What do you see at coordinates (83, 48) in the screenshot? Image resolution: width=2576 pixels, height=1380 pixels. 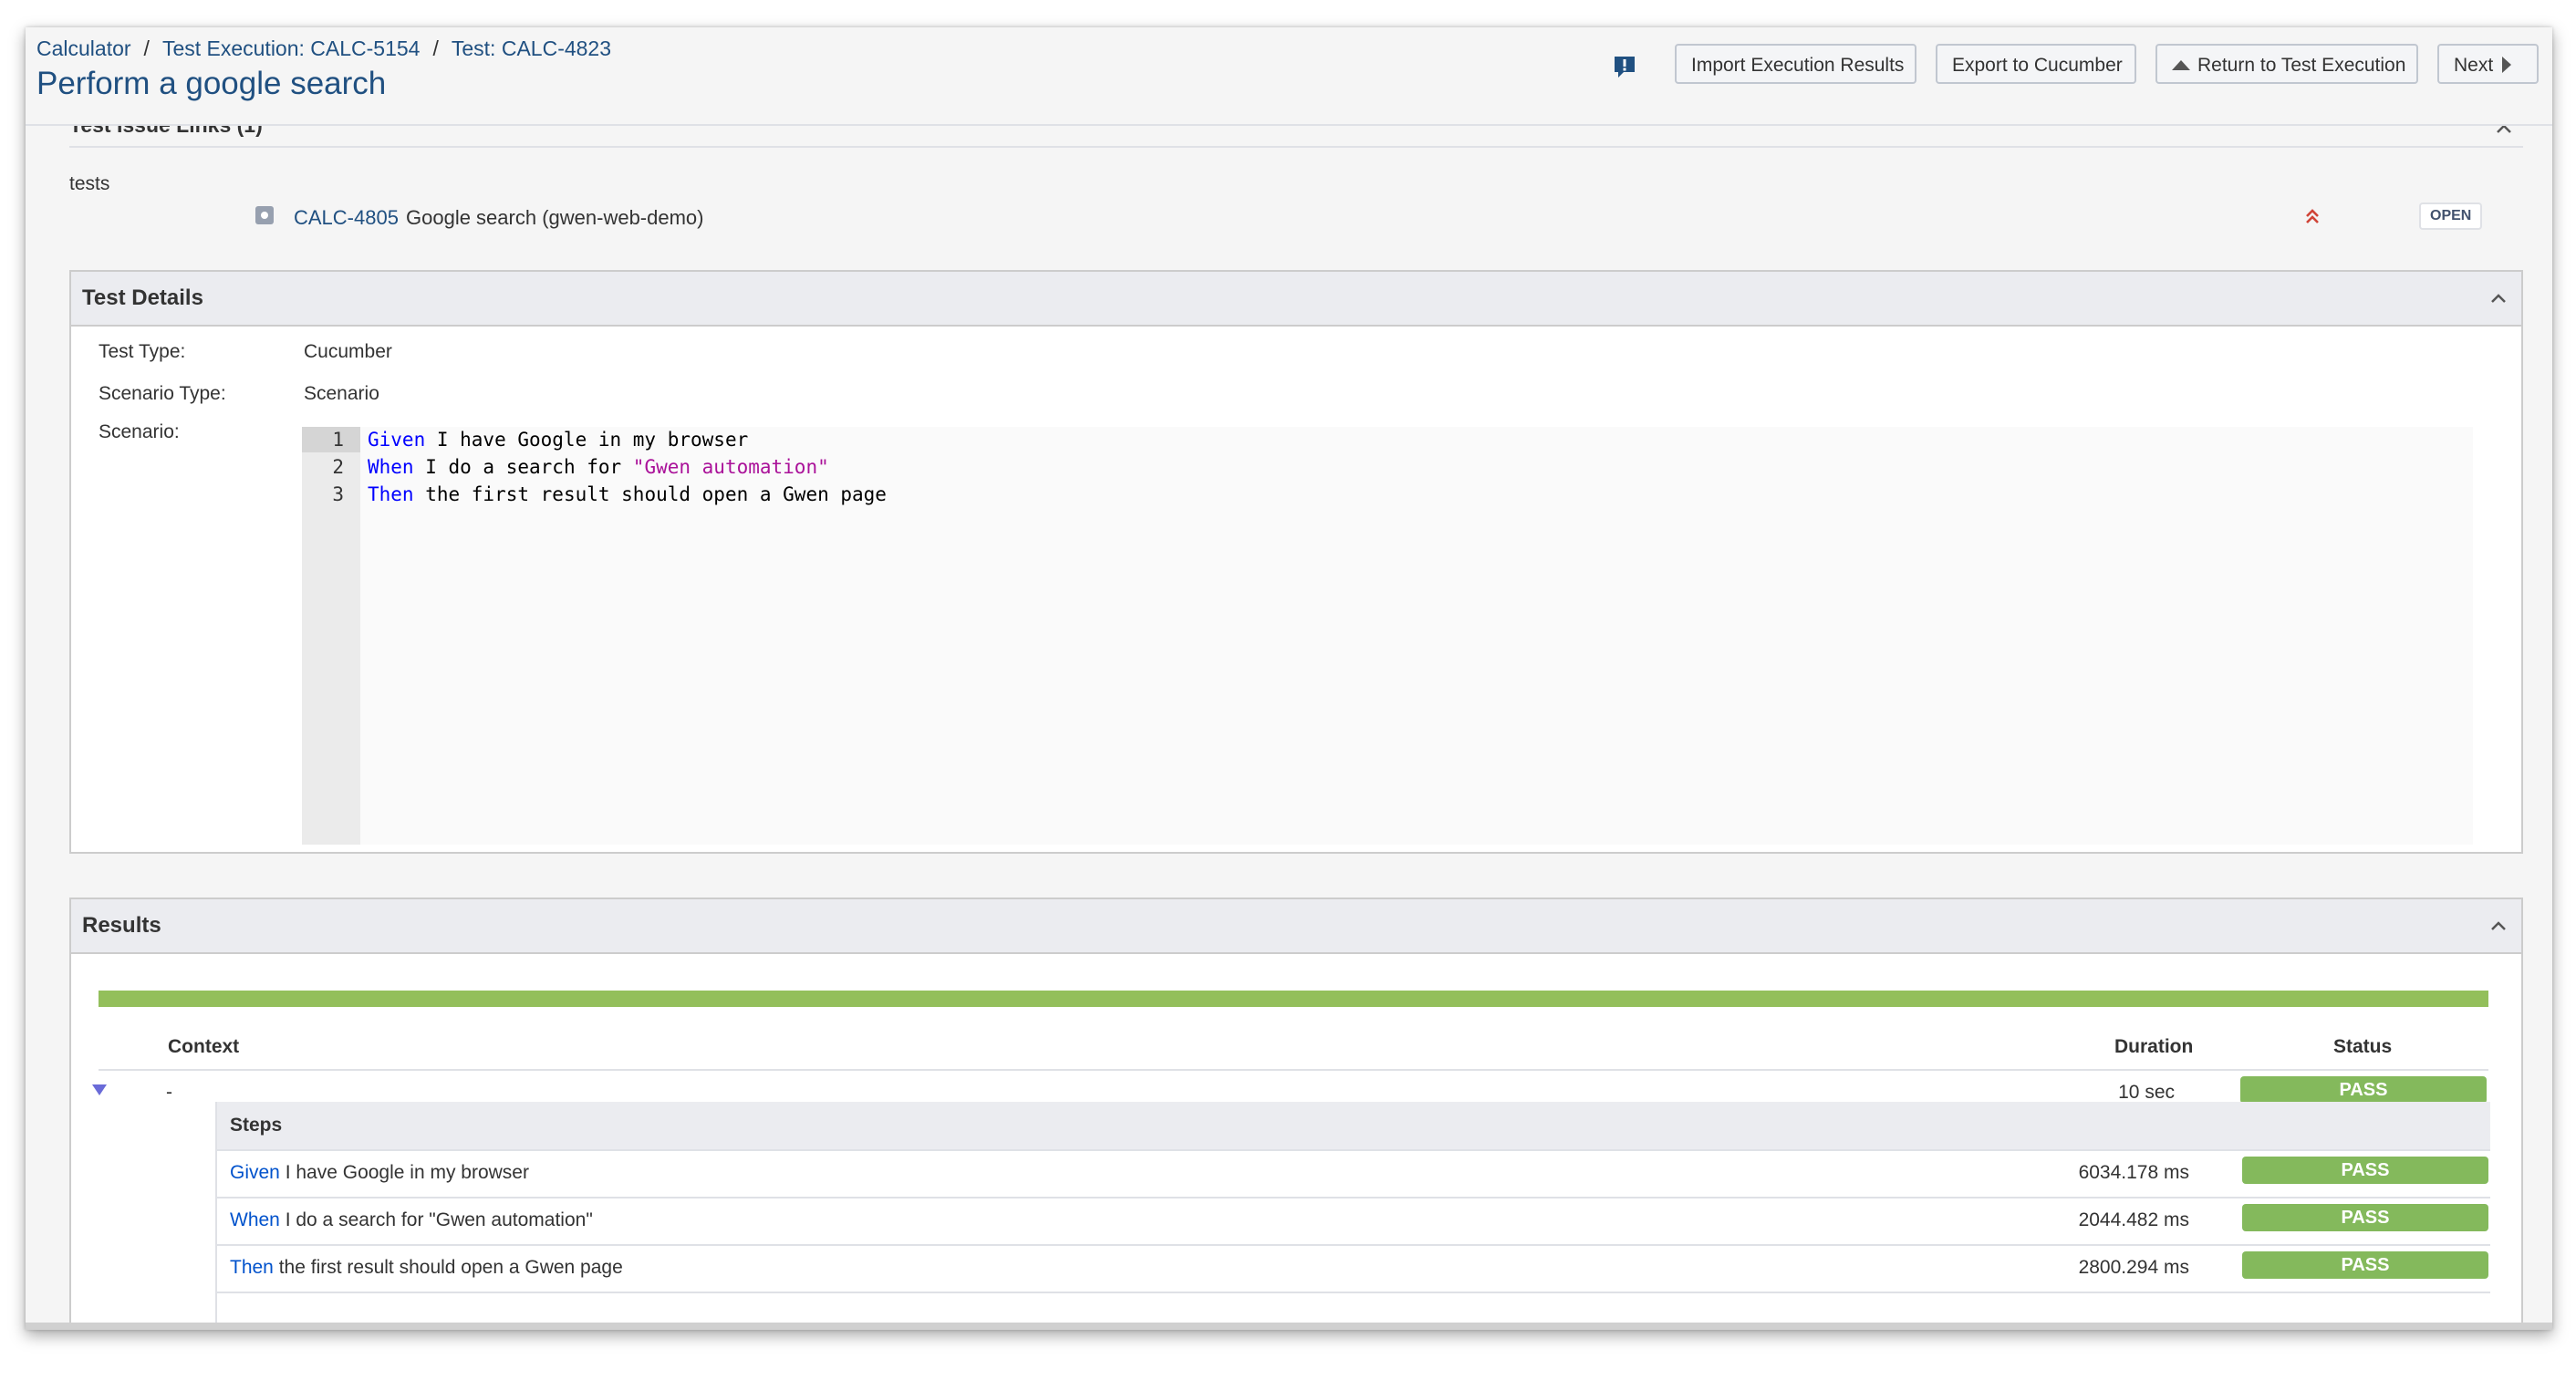 I see `breadcrumb-project: Calculator` at bounding box center [83, 48].